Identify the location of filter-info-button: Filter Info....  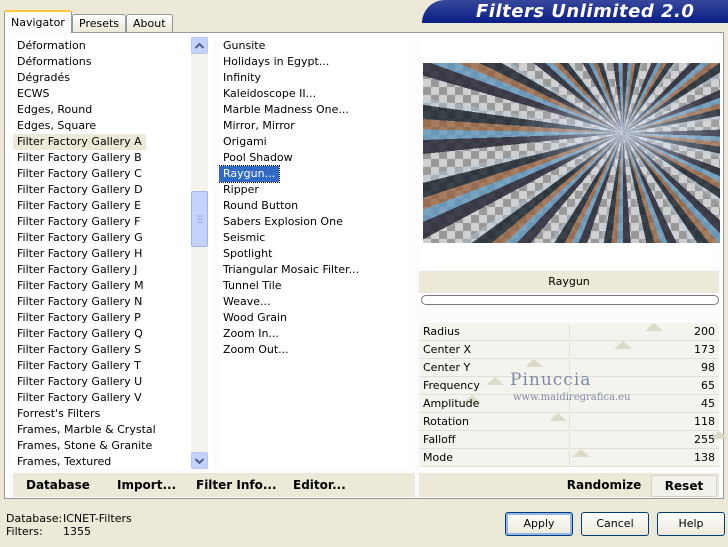
(236, 485).